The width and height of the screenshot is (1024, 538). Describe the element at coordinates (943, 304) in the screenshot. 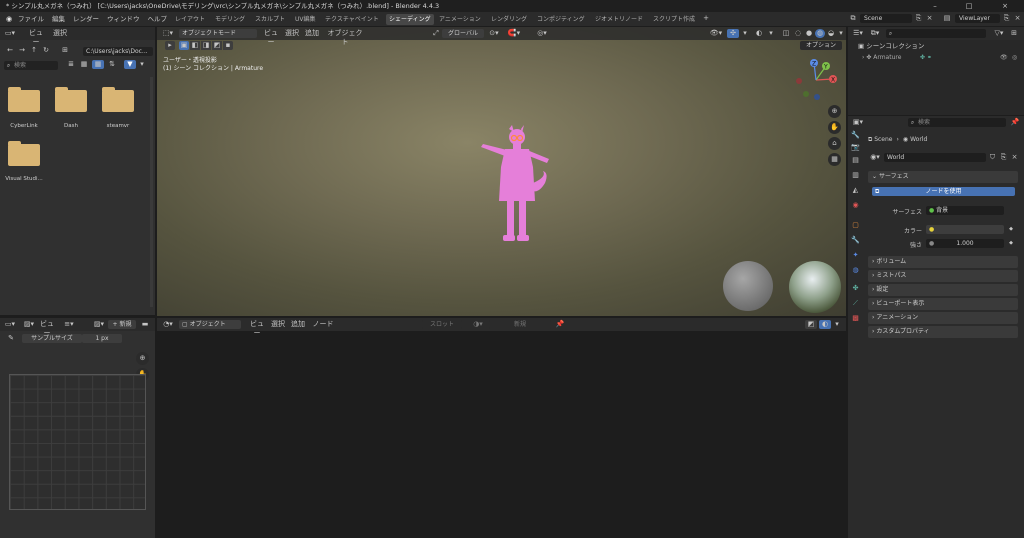

I see `viewport-display-section-header: › ビューポート表示` at that location.